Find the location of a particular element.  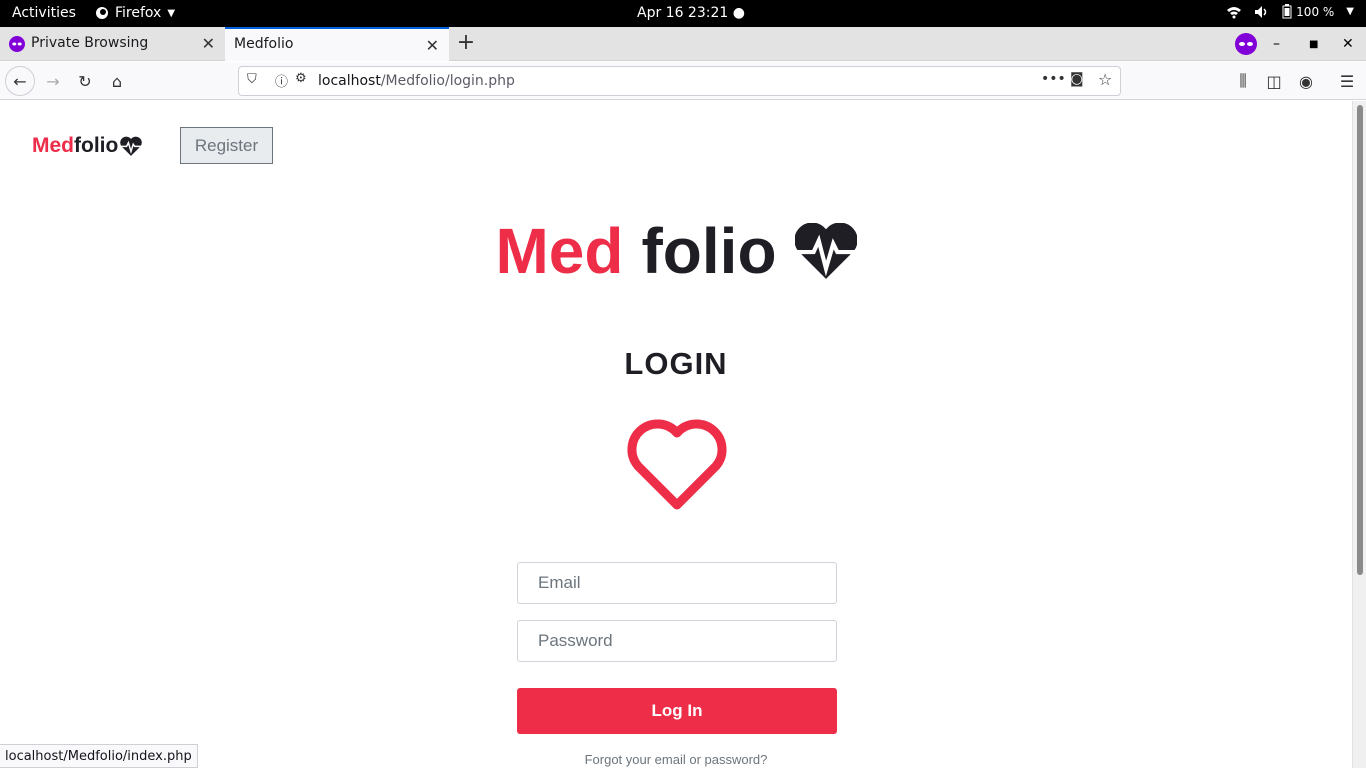

hero-title: Med folio is located at coordinates (676, 251).